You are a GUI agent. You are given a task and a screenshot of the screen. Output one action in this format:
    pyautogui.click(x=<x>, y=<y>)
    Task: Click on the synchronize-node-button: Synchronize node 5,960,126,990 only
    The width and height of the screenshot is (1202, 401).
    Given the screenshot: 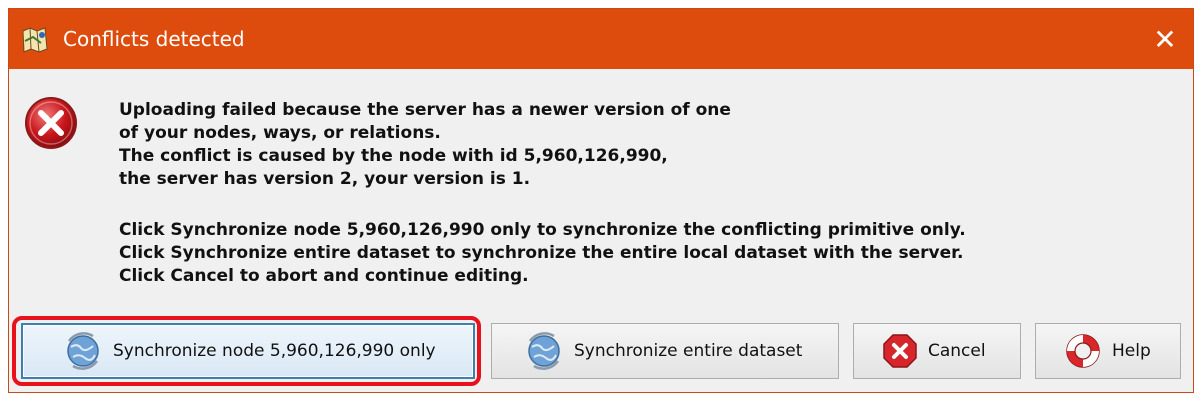 What is the action you would take?
    pyautogui.click(x=248, y=351)
    